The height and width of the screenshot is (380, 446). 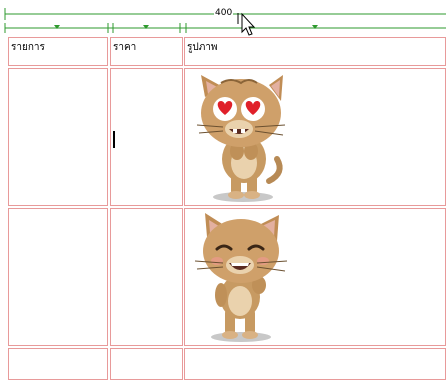 What do you see at coordinates (224, 13) in the screenshot?
I see `table-width-label: 400` at bounding box center [224, 13].